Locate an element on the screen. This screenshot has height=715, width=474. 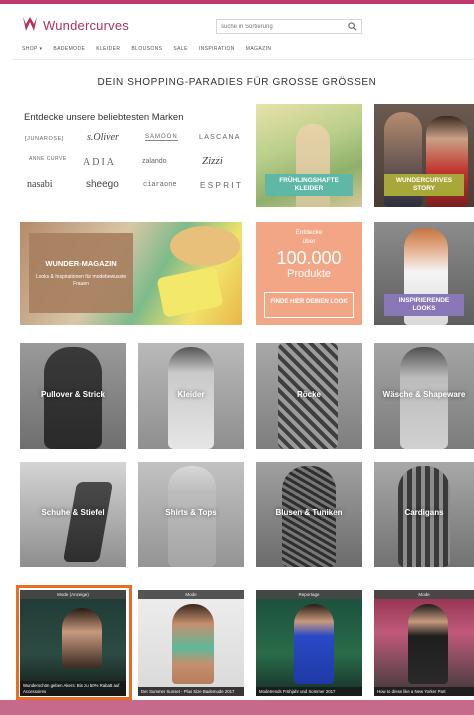
category-tile-pullover: Pullover & Strick is located at coordinates (73, 396).